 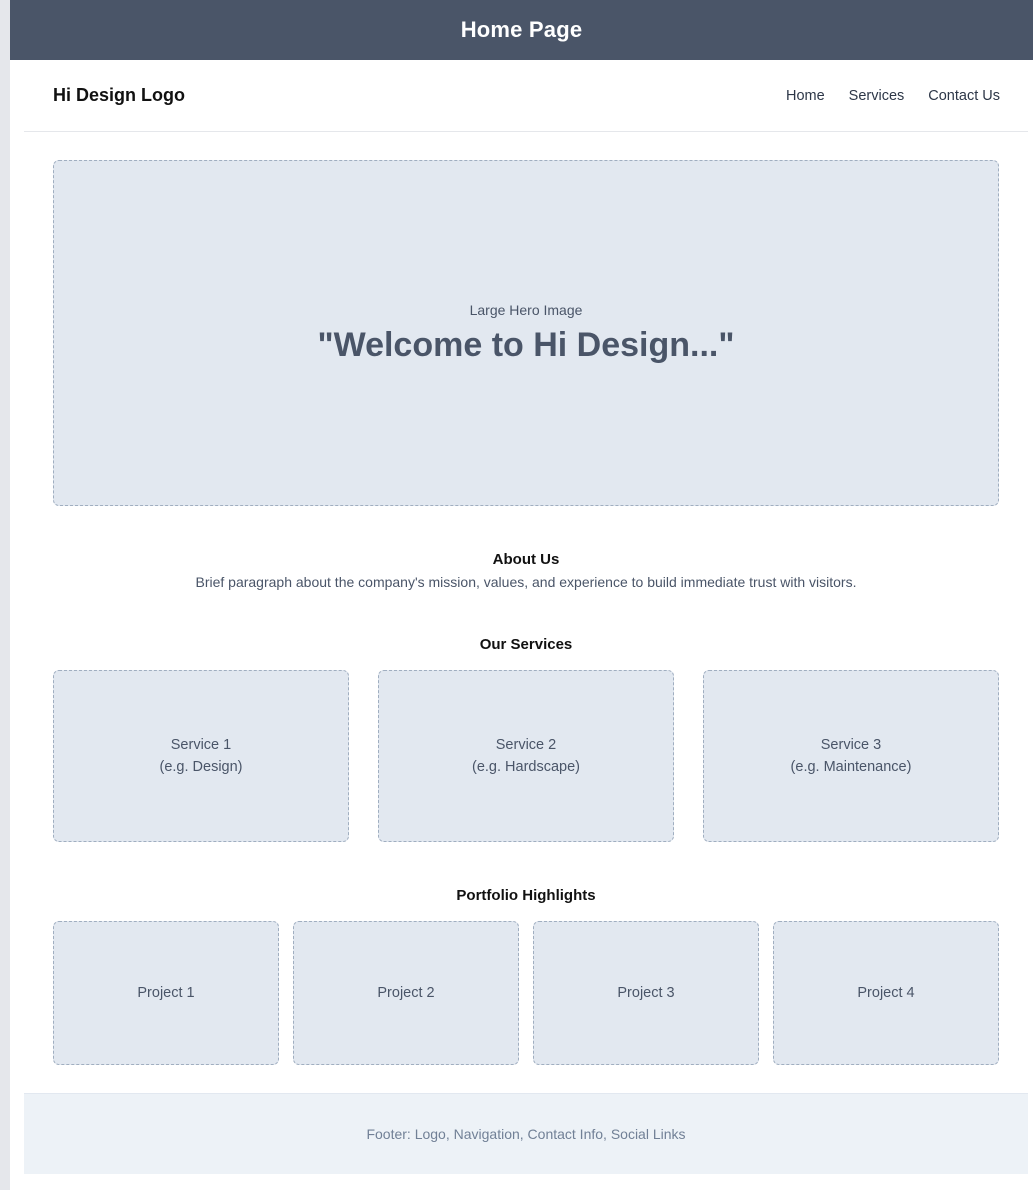 I want to click on hero-label: Large Hero Image, so click(x=526, y=309).